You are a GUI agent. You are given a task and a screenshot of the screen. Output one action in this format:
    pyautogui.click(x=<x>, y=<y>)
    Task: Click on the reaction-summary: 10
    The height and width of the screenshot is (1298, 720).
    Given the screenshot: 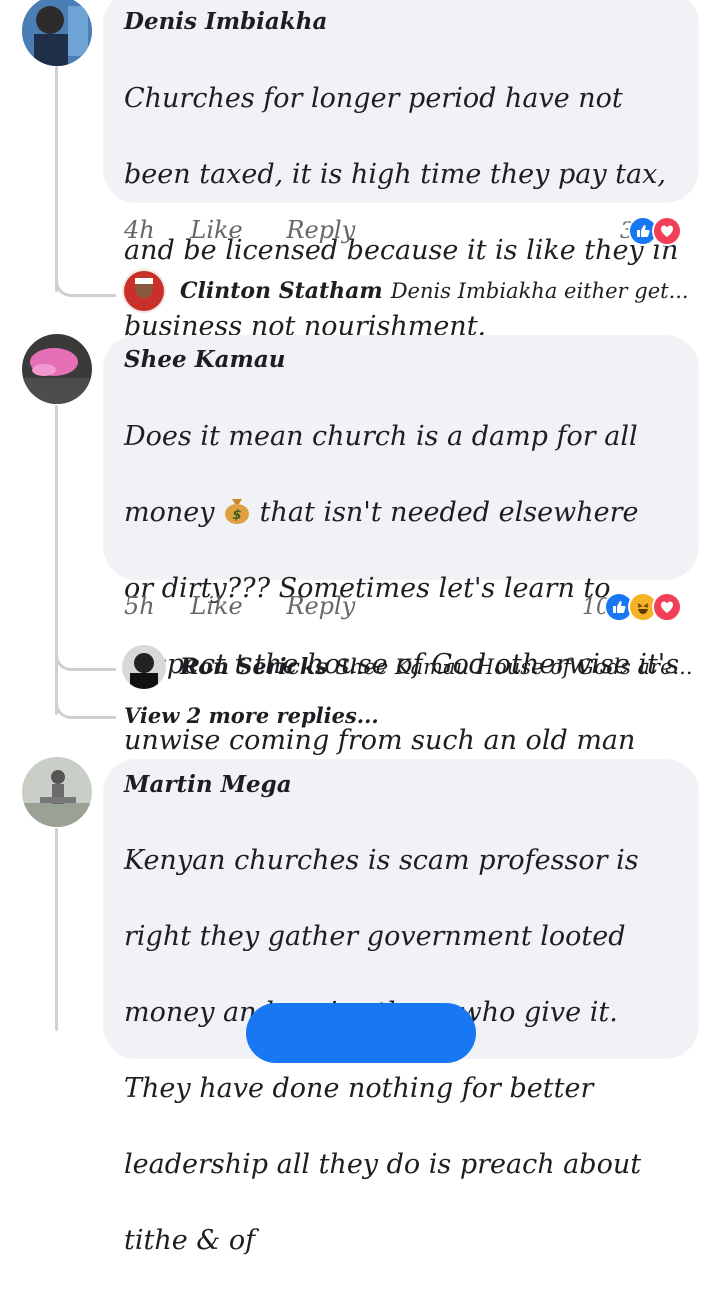 What is the action you would take?
    pyautogui.click(x=632, y=607)
    